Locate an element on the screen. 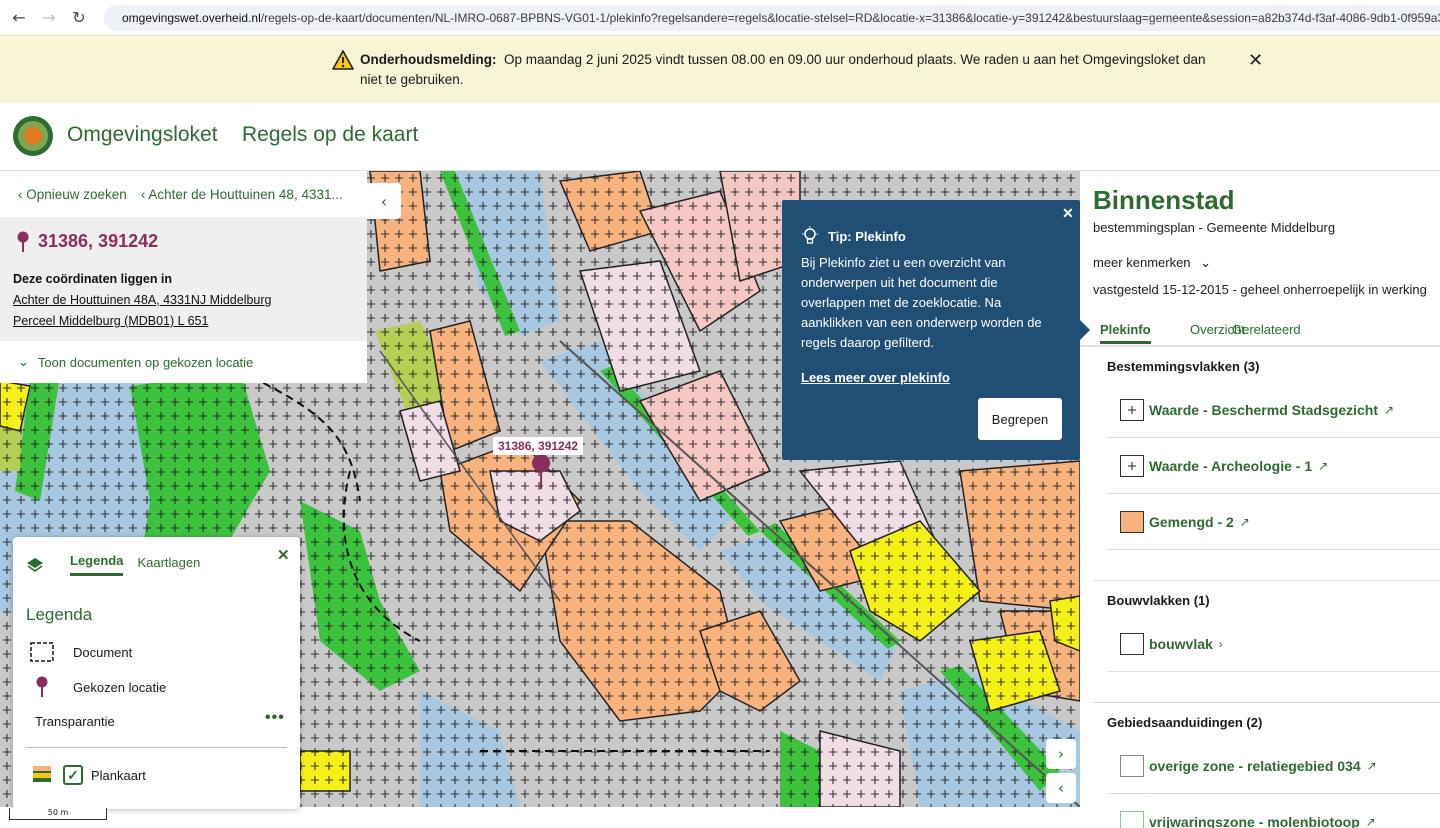 The width and height of the screenshot is (1440, 828). tab-gerelateerd: Gerelateerd is located at coordinates (1266, 329).